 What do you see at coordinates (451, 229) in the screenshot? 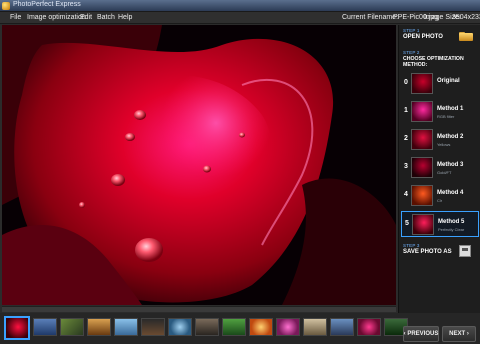
I see `method-subtitle: Perfectly Clear` at bounding box center [451, 229].